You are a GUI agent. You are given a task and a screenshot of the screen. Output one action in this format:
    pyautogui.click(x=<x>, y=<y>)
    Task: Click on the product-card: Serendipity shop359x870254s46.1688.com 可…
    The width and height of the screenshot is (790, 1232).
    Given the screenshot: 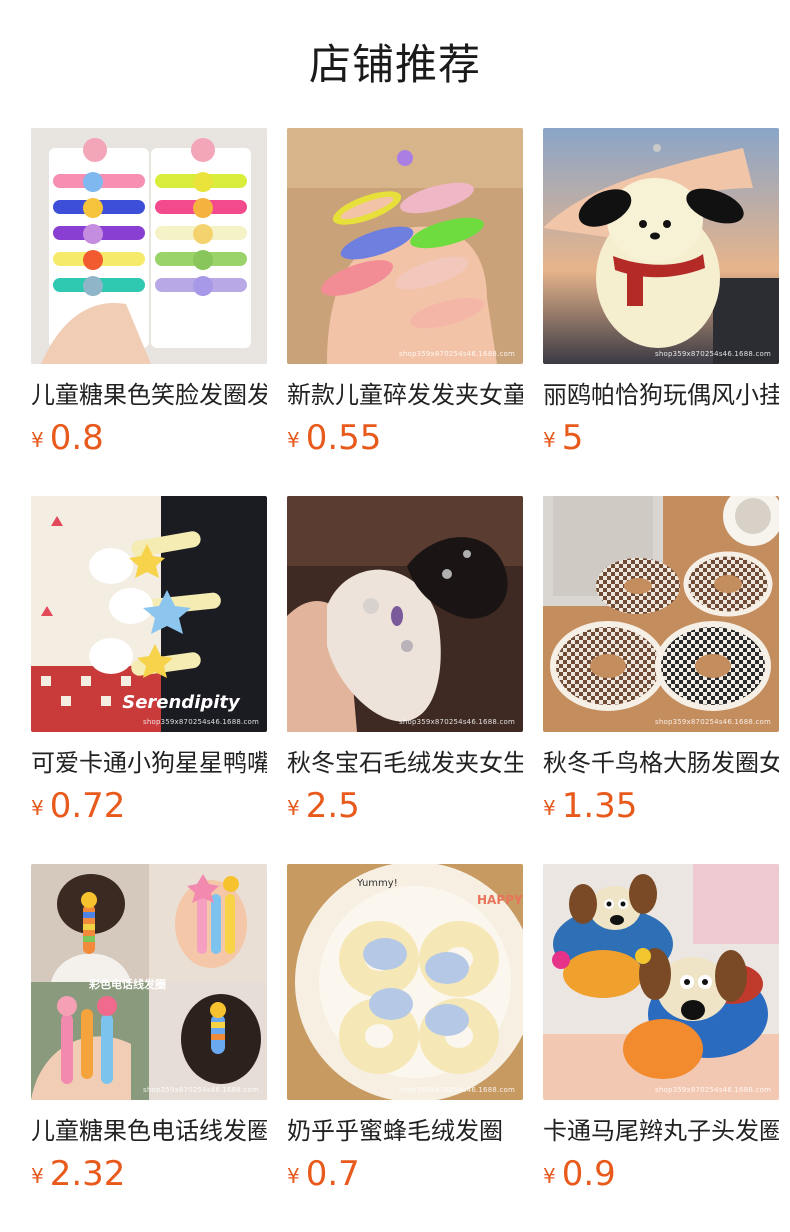 What is the action you would take?
    pyautogui.click(x=149, y=680)
    